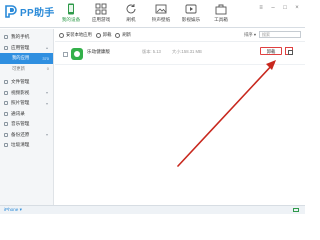 The image size is (320, 240). Describe the element at coordinates (18, 68) in the screenshot. I see `sidebar-item-label: 可更新` at that location.